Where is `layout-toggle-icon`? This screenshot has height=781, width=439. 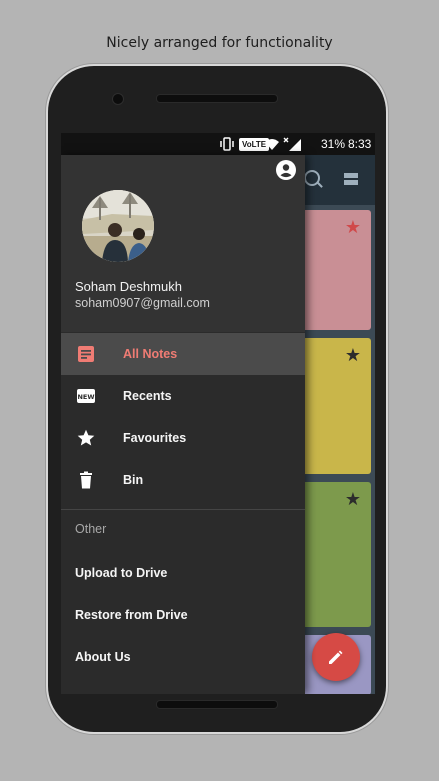 layout-toggle-icon is located at coordinates (351, 179).